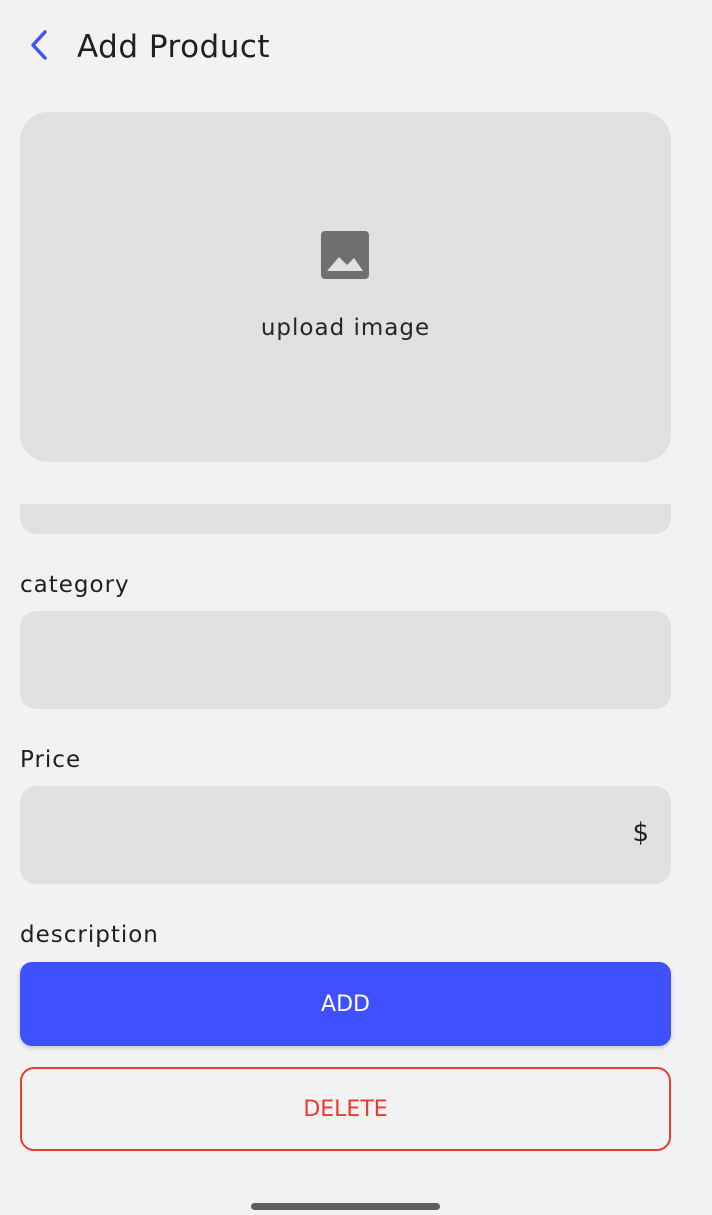  What do you see at coordinates (51, 760) in the screenshot?
I see `price-label: Price` at bounding box center [51, 760].